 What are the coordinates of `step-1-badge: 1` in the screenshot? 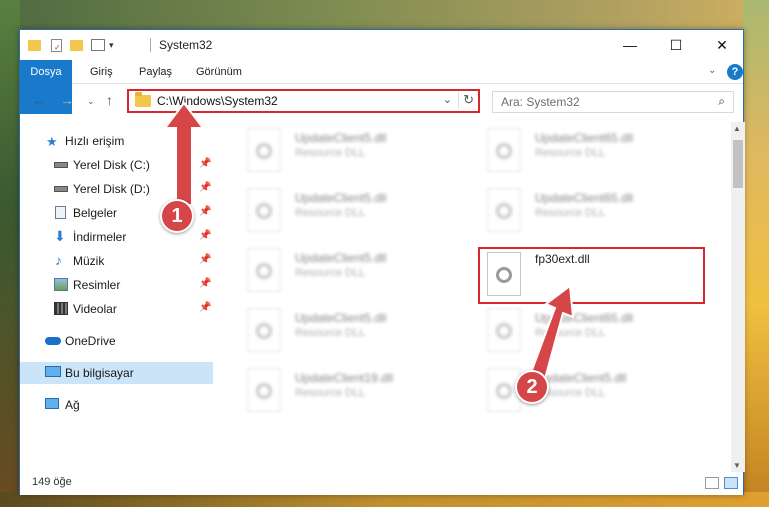 It's located at (177, 216).